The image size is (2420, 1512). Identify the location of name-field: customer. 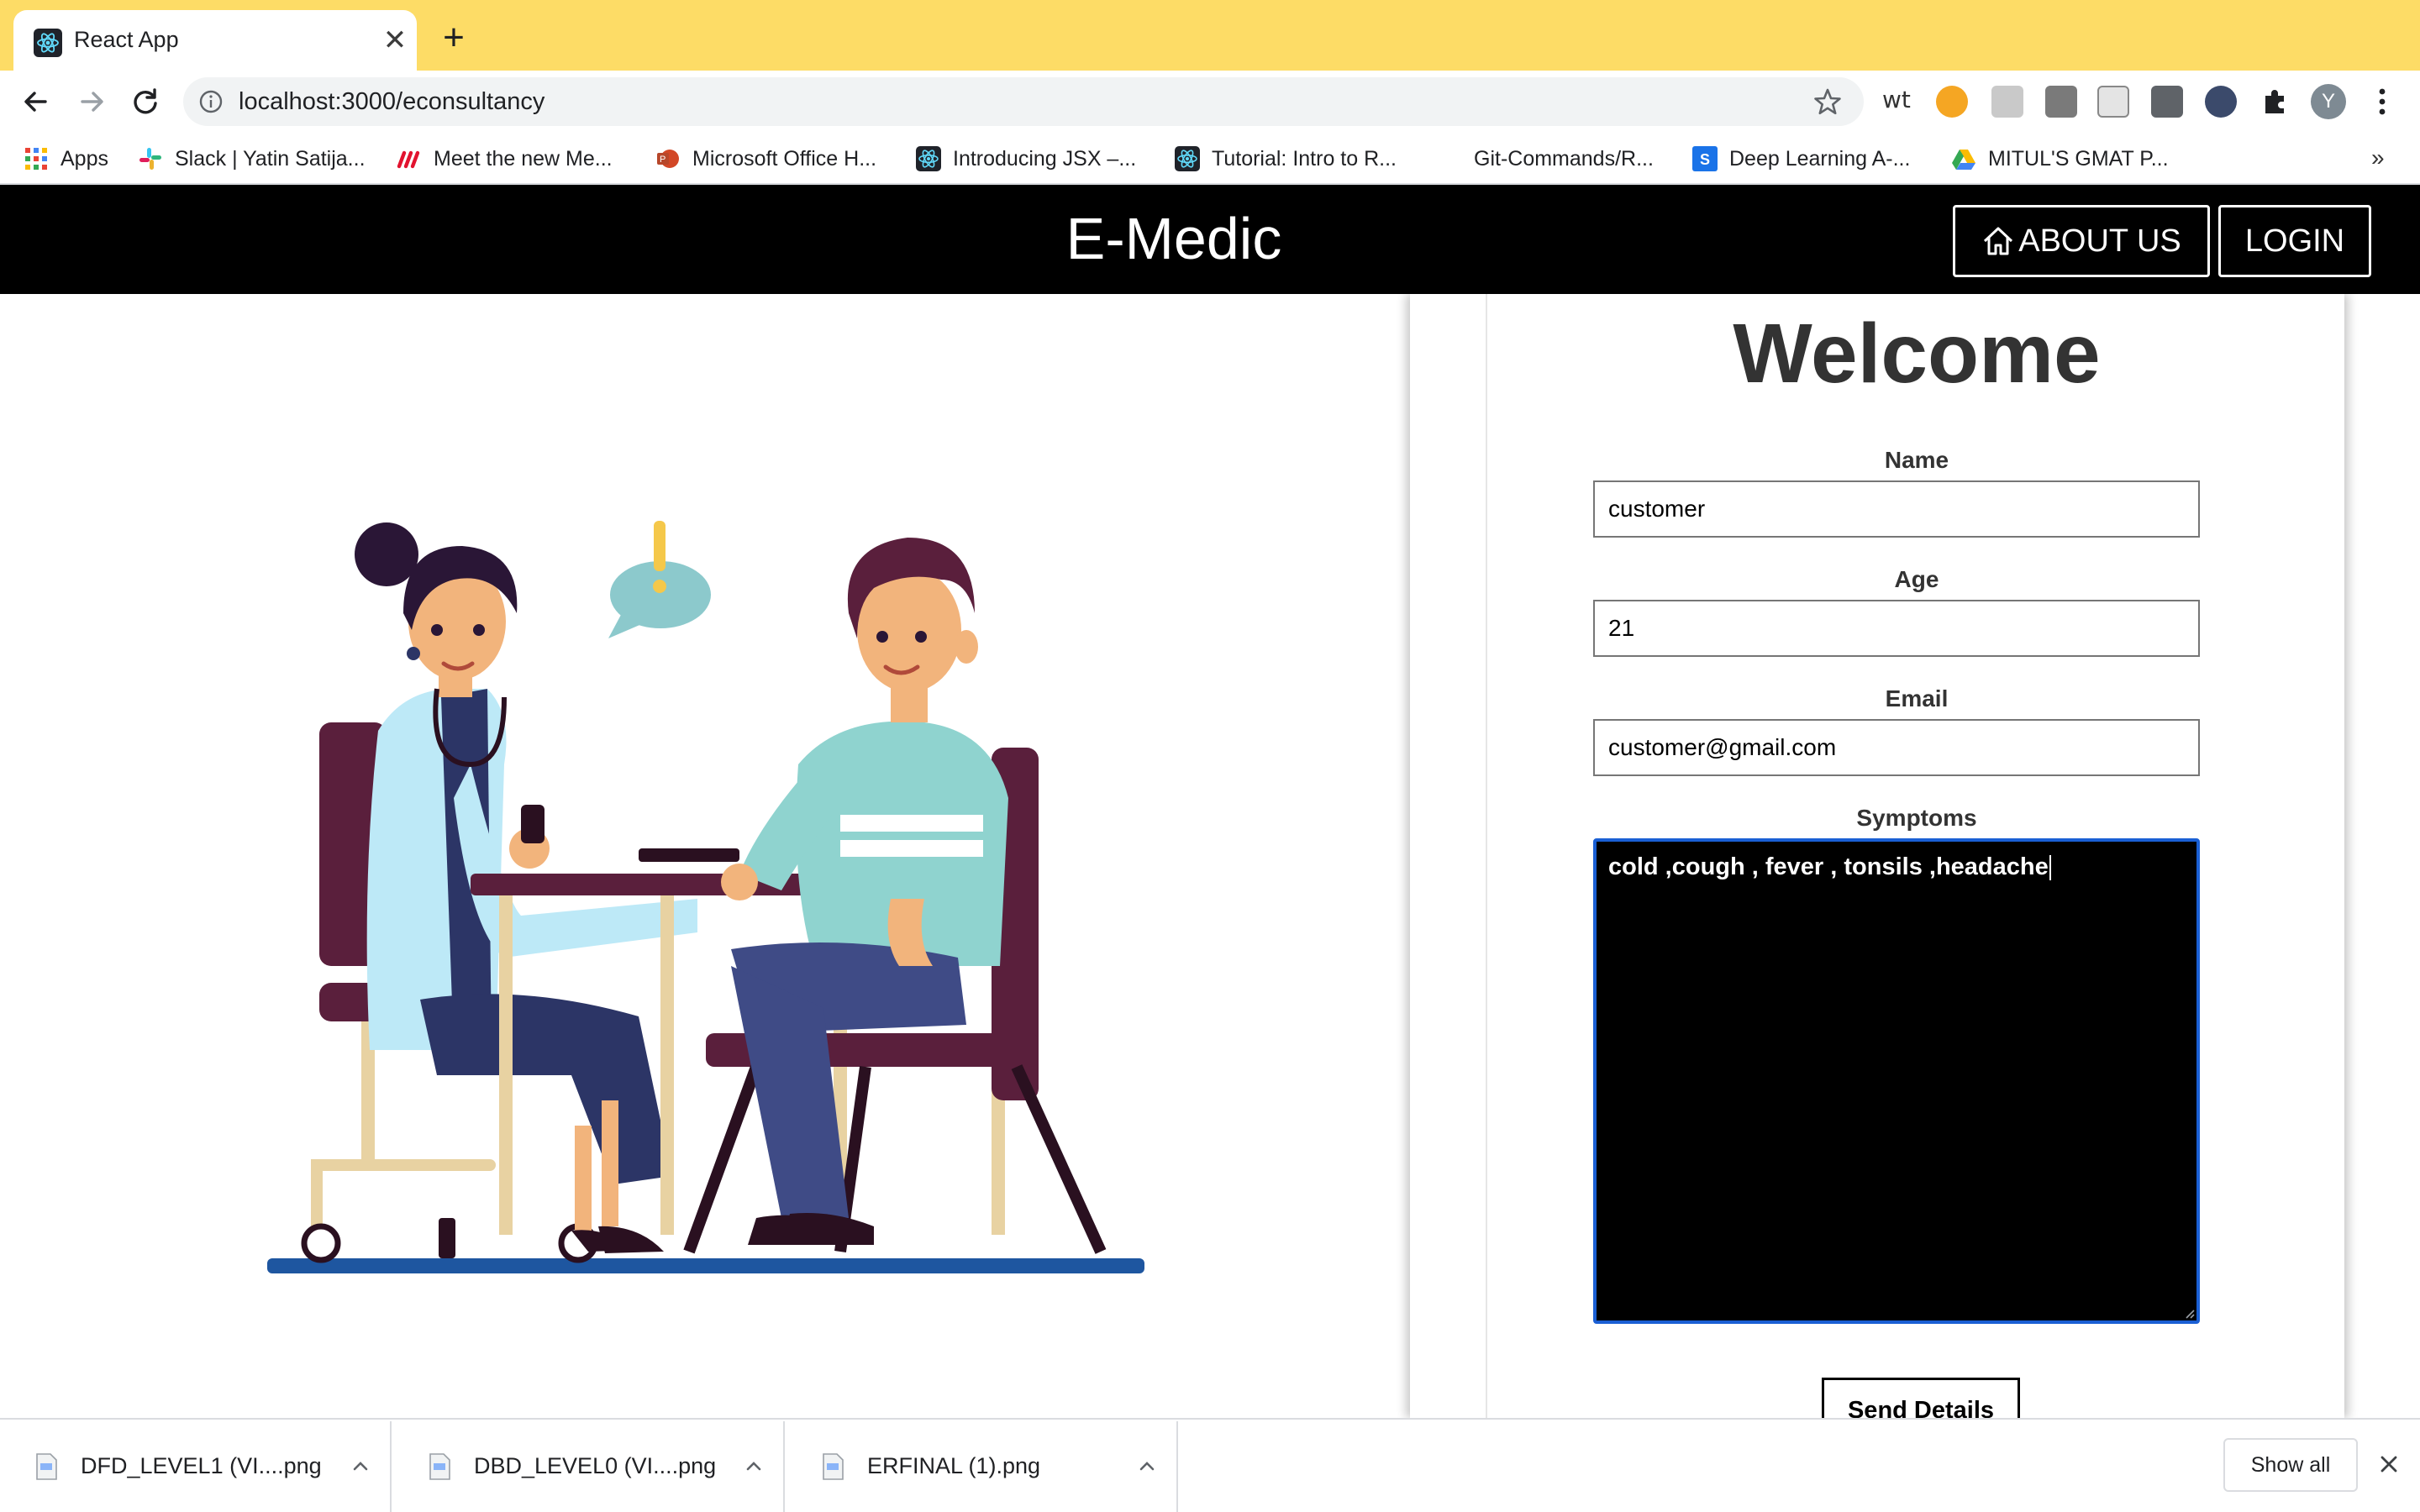
(1896, 509).